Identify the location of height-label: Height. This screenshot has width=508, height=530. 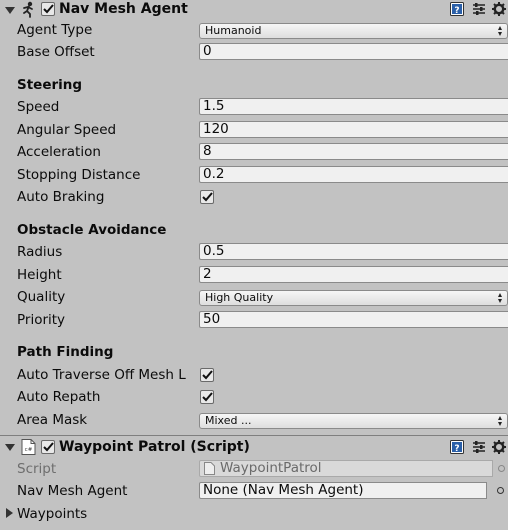
(39, 275).